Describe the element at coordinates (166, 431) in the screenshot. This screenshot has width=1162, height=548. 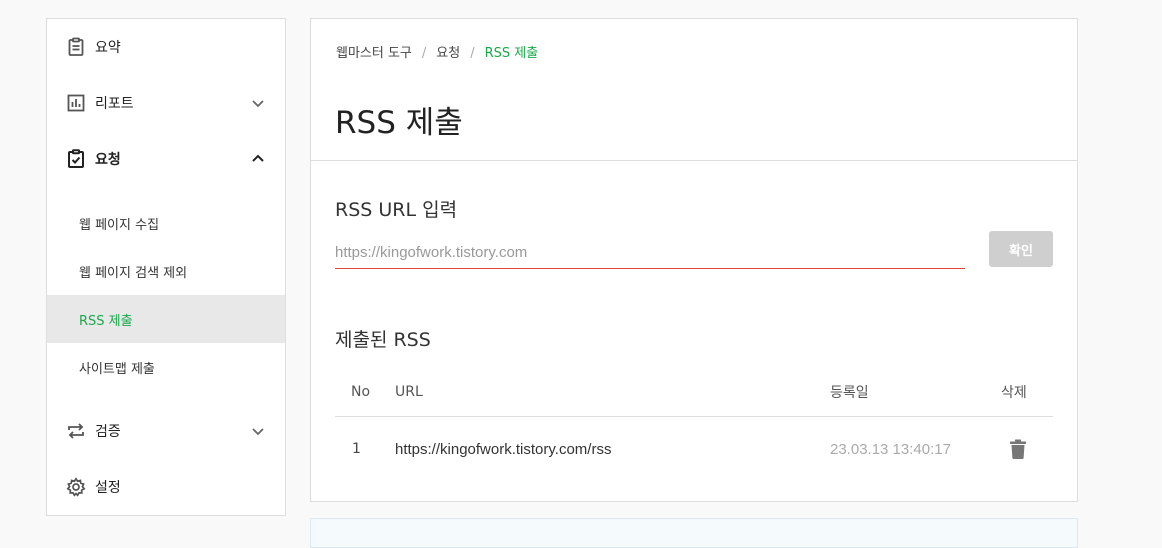
I see `nav-verify: 검증` at that location.